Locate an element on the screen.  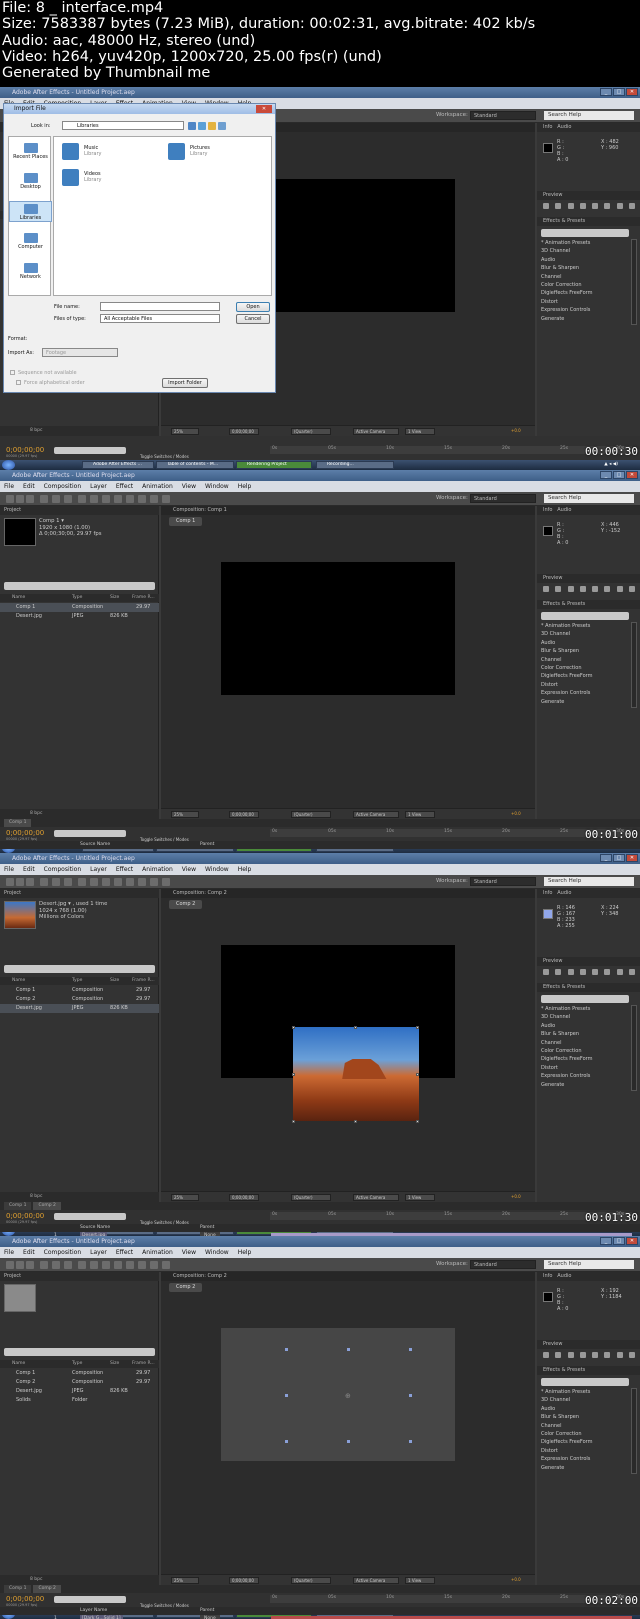
rotate-tool-icon is located at coordinates (44, 882).